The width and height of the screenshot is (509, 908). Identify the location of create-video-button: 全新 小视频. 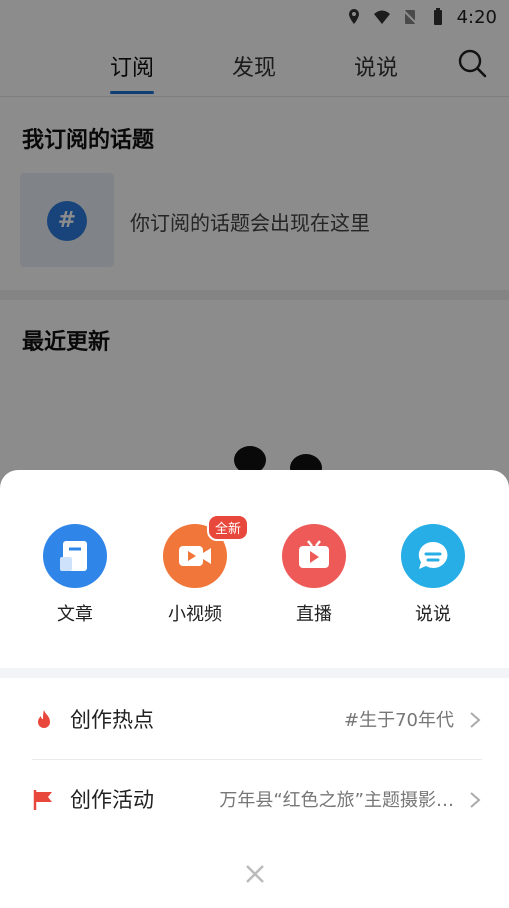
(200, 570).